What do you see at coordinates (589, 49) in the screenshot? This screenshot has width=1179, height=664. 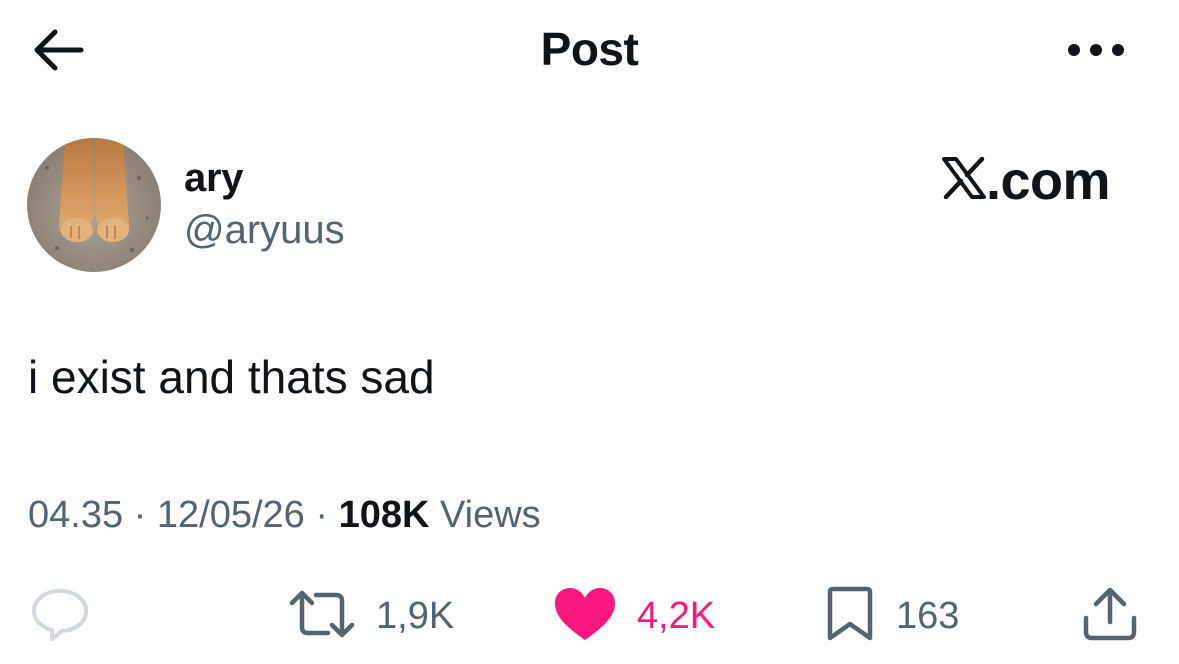 I see `page-title: Post` at bounding box center [589, 49].